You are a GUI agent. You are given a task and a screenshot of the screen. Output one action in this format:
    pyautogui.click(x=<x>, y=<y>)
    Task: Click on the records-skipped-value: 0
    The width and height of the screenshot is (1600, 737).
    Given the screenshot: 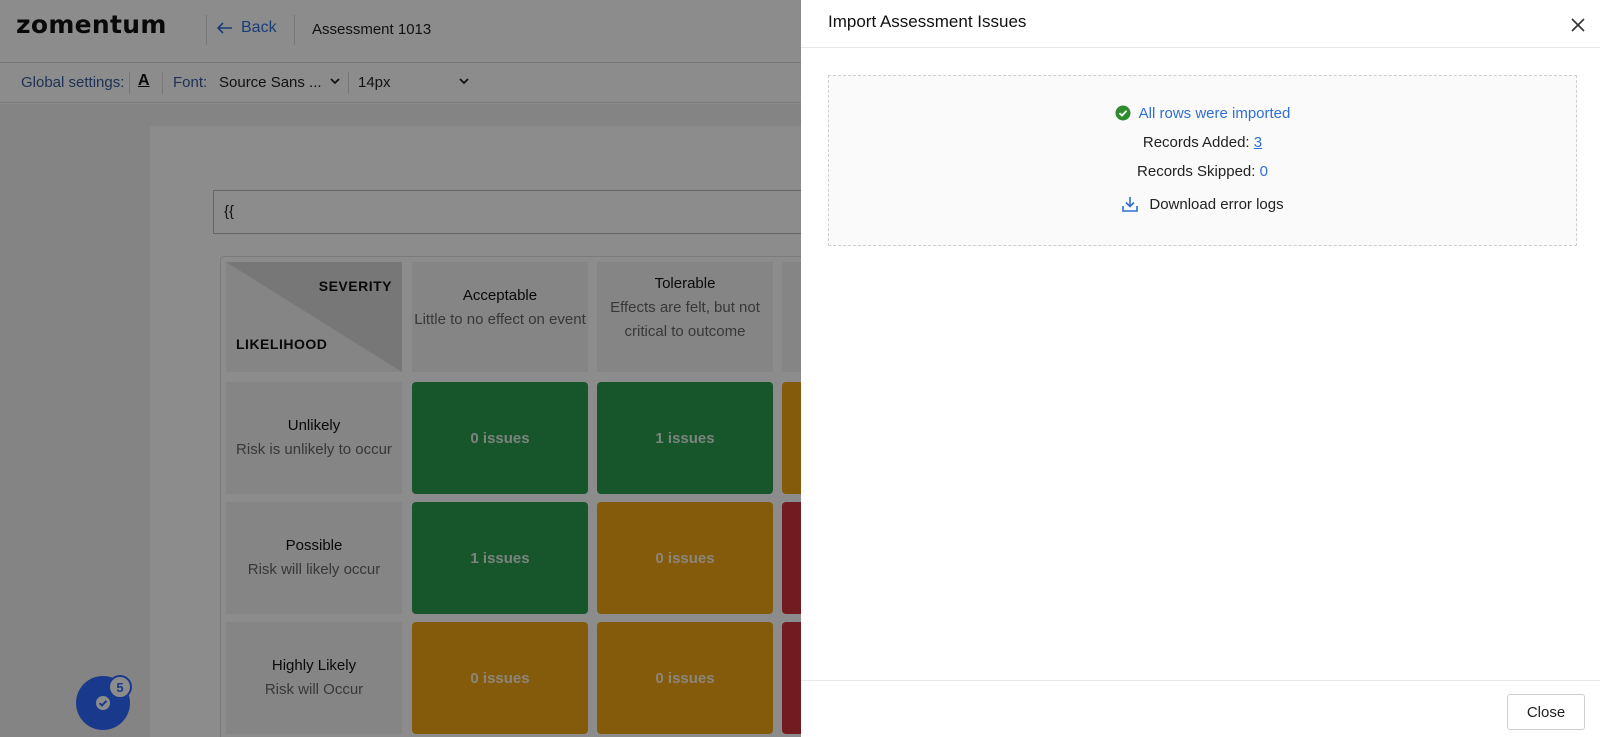 What is the action you would take?
    pyautogui.click(x=1263, y=171)
    